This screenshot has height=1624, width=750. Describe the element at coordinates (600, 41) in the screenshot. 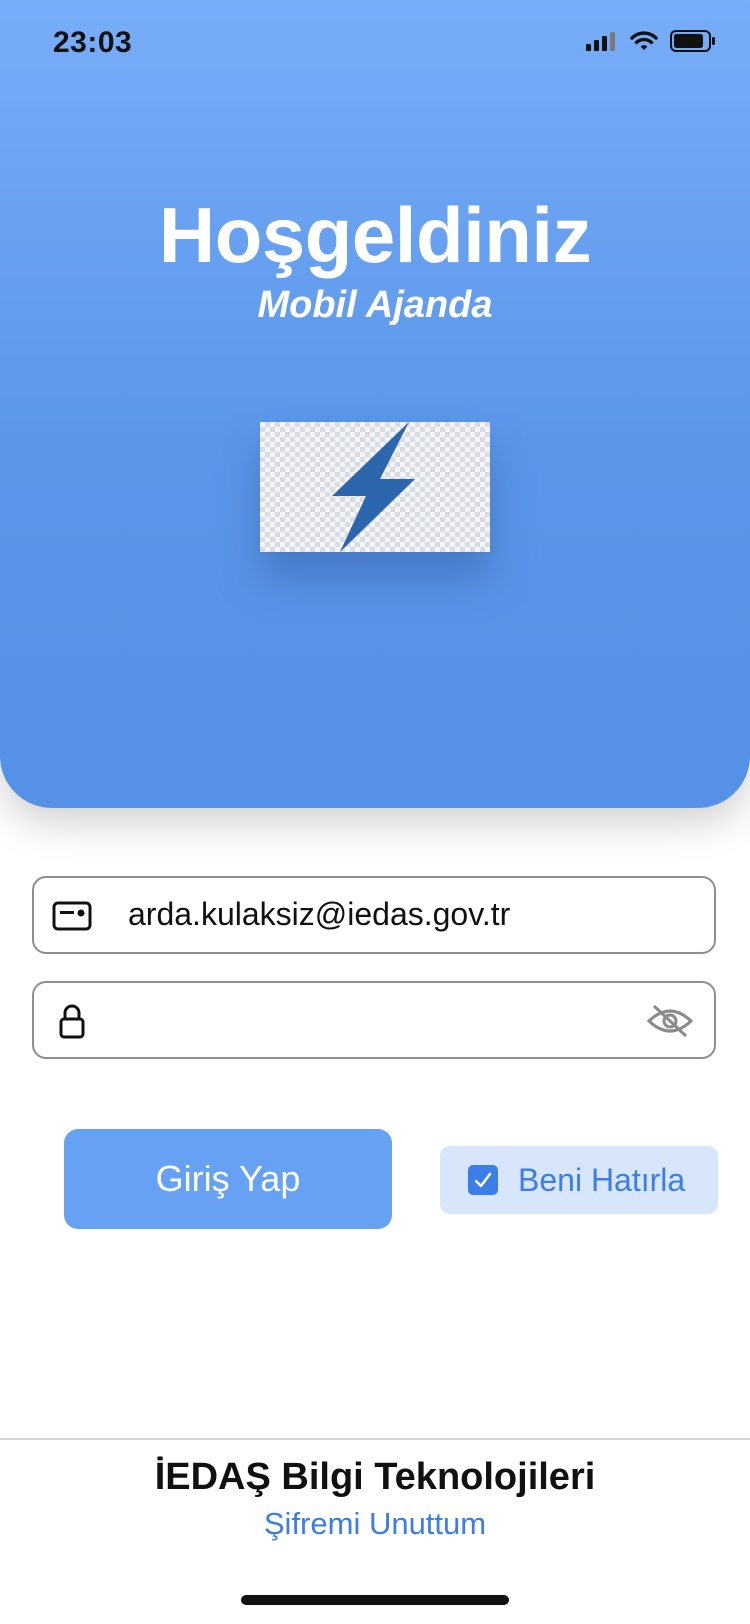

I see `signal-icon` at that location.